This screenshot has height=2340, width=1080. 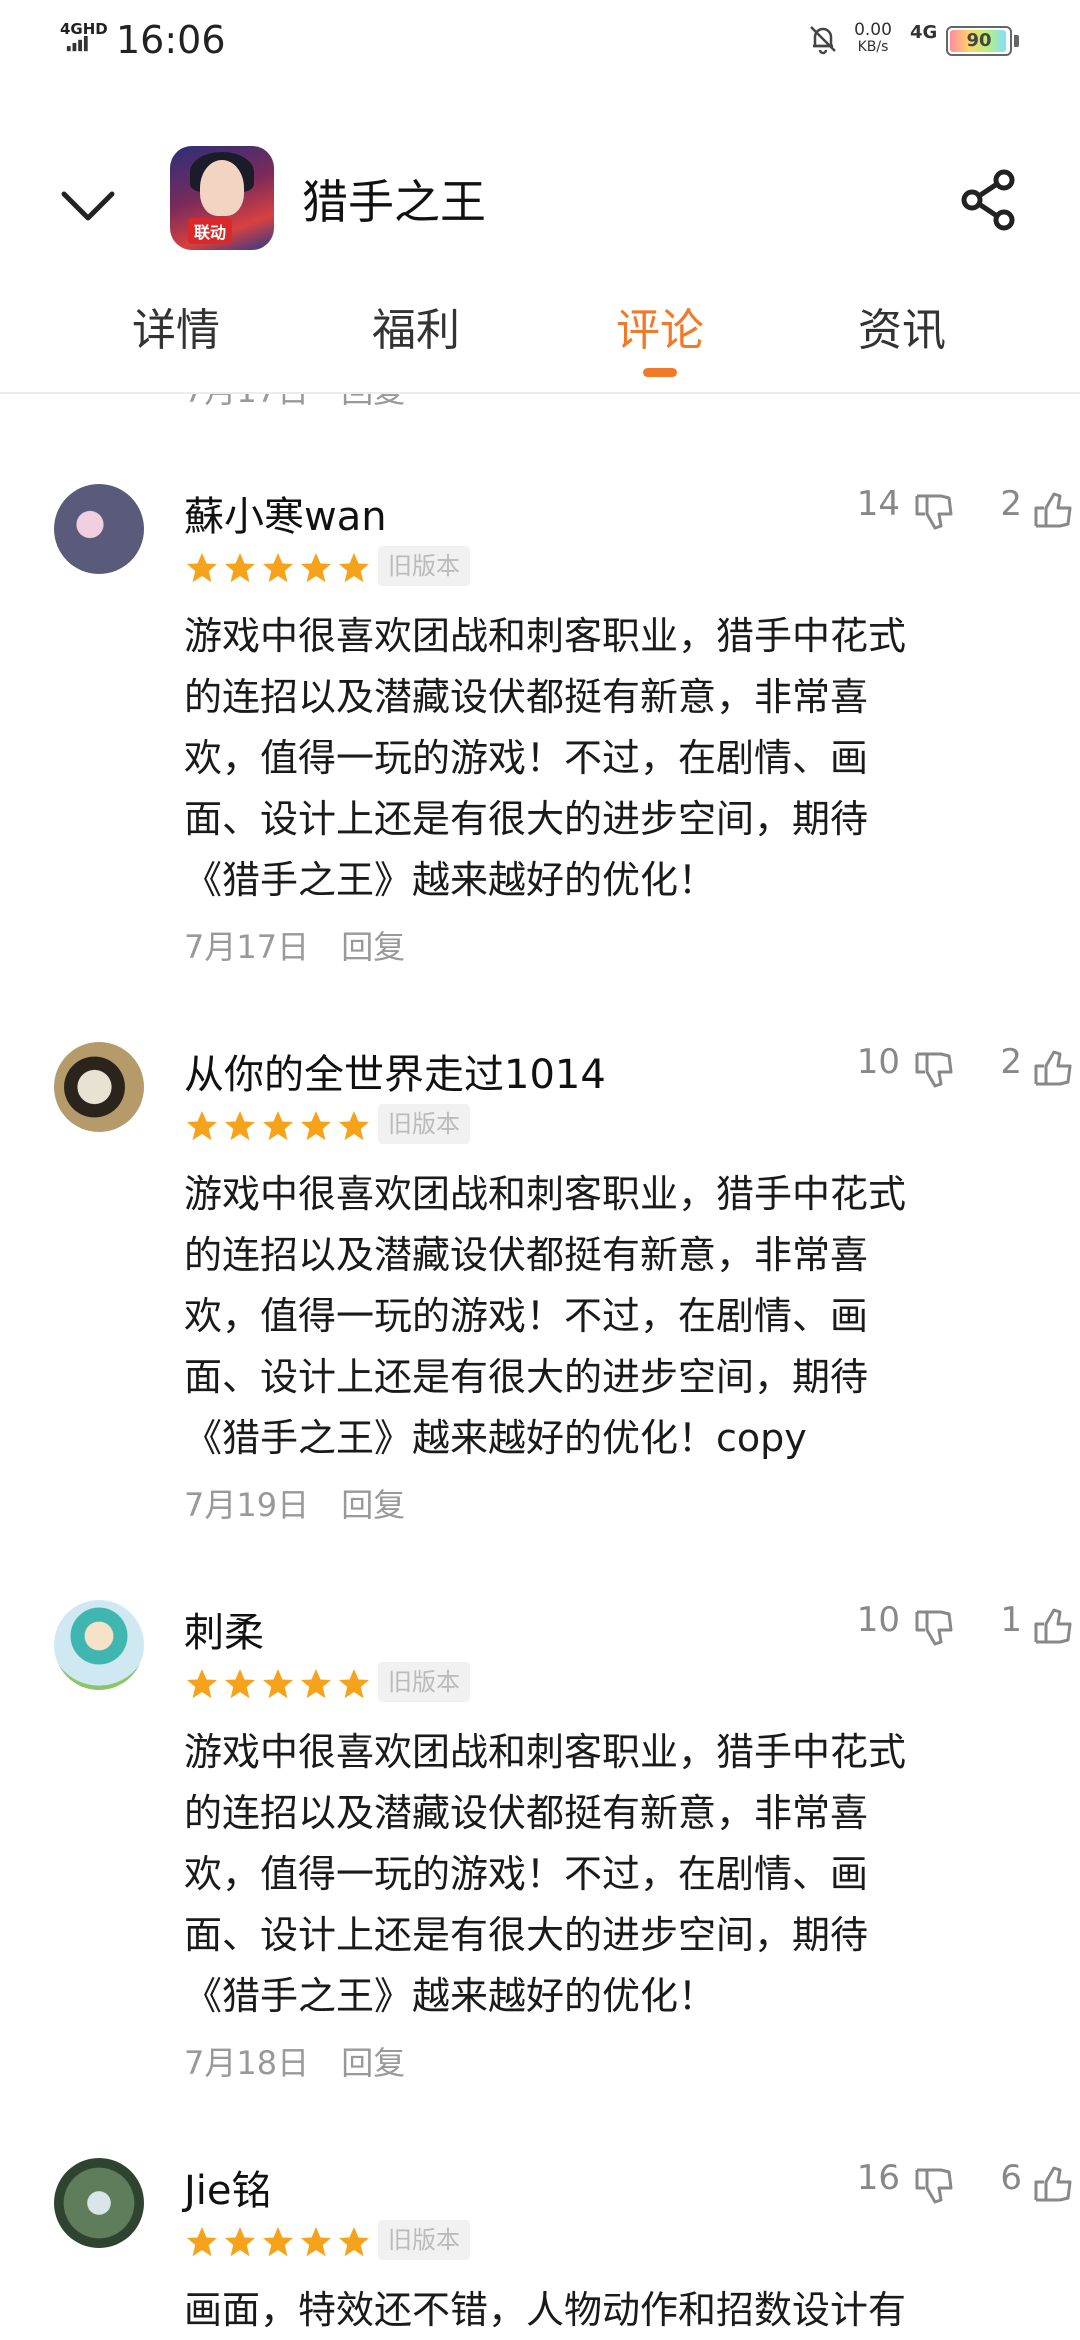 I want to click on username: 蘇小寒wan, so click(x=285, y=513).